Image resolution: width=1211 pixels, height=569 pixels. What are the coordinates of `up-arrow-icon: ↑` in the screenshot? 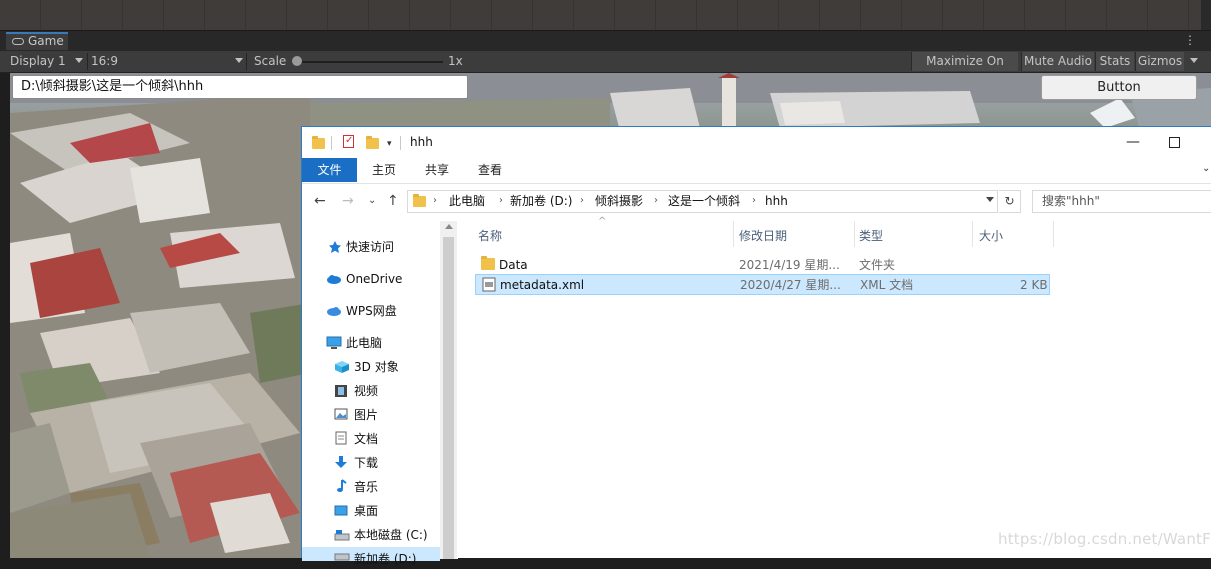 It's located at (393, 201).